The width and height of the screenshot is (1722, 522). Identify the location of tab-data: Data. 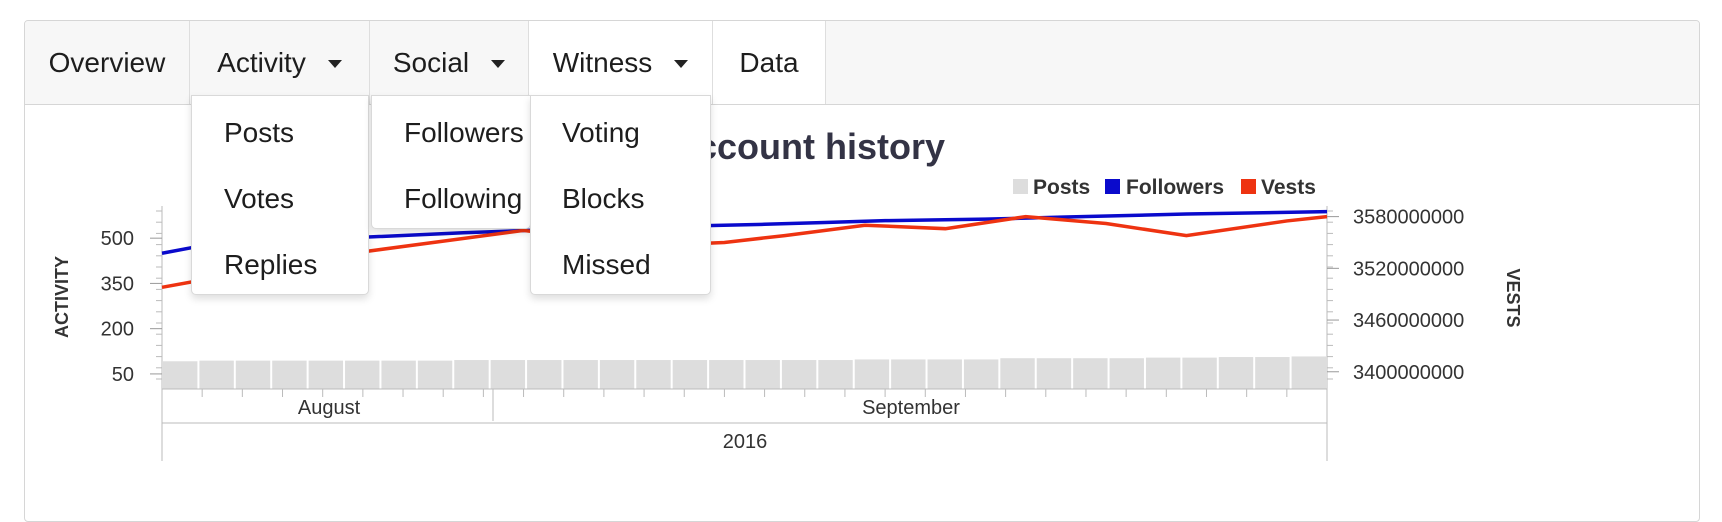
(769, 62).